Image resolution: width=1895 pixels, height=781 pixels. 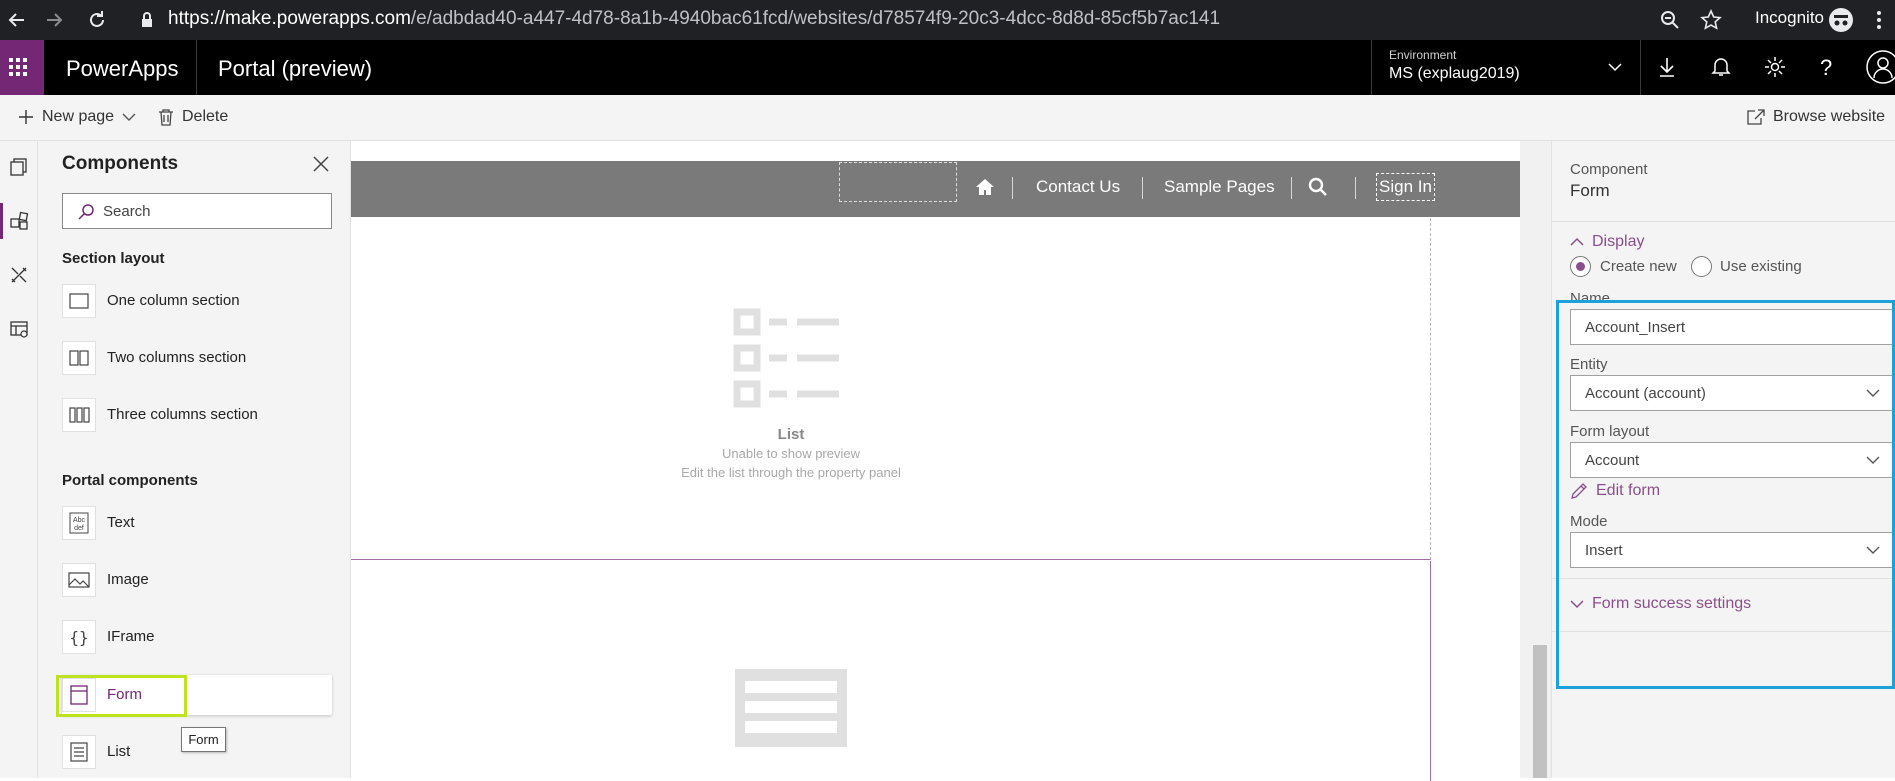 What do you see at coordinates (197, 637) in the screenshot?
I see `iframe-component-item: {} IFrame` at bounding box center [197, 637].